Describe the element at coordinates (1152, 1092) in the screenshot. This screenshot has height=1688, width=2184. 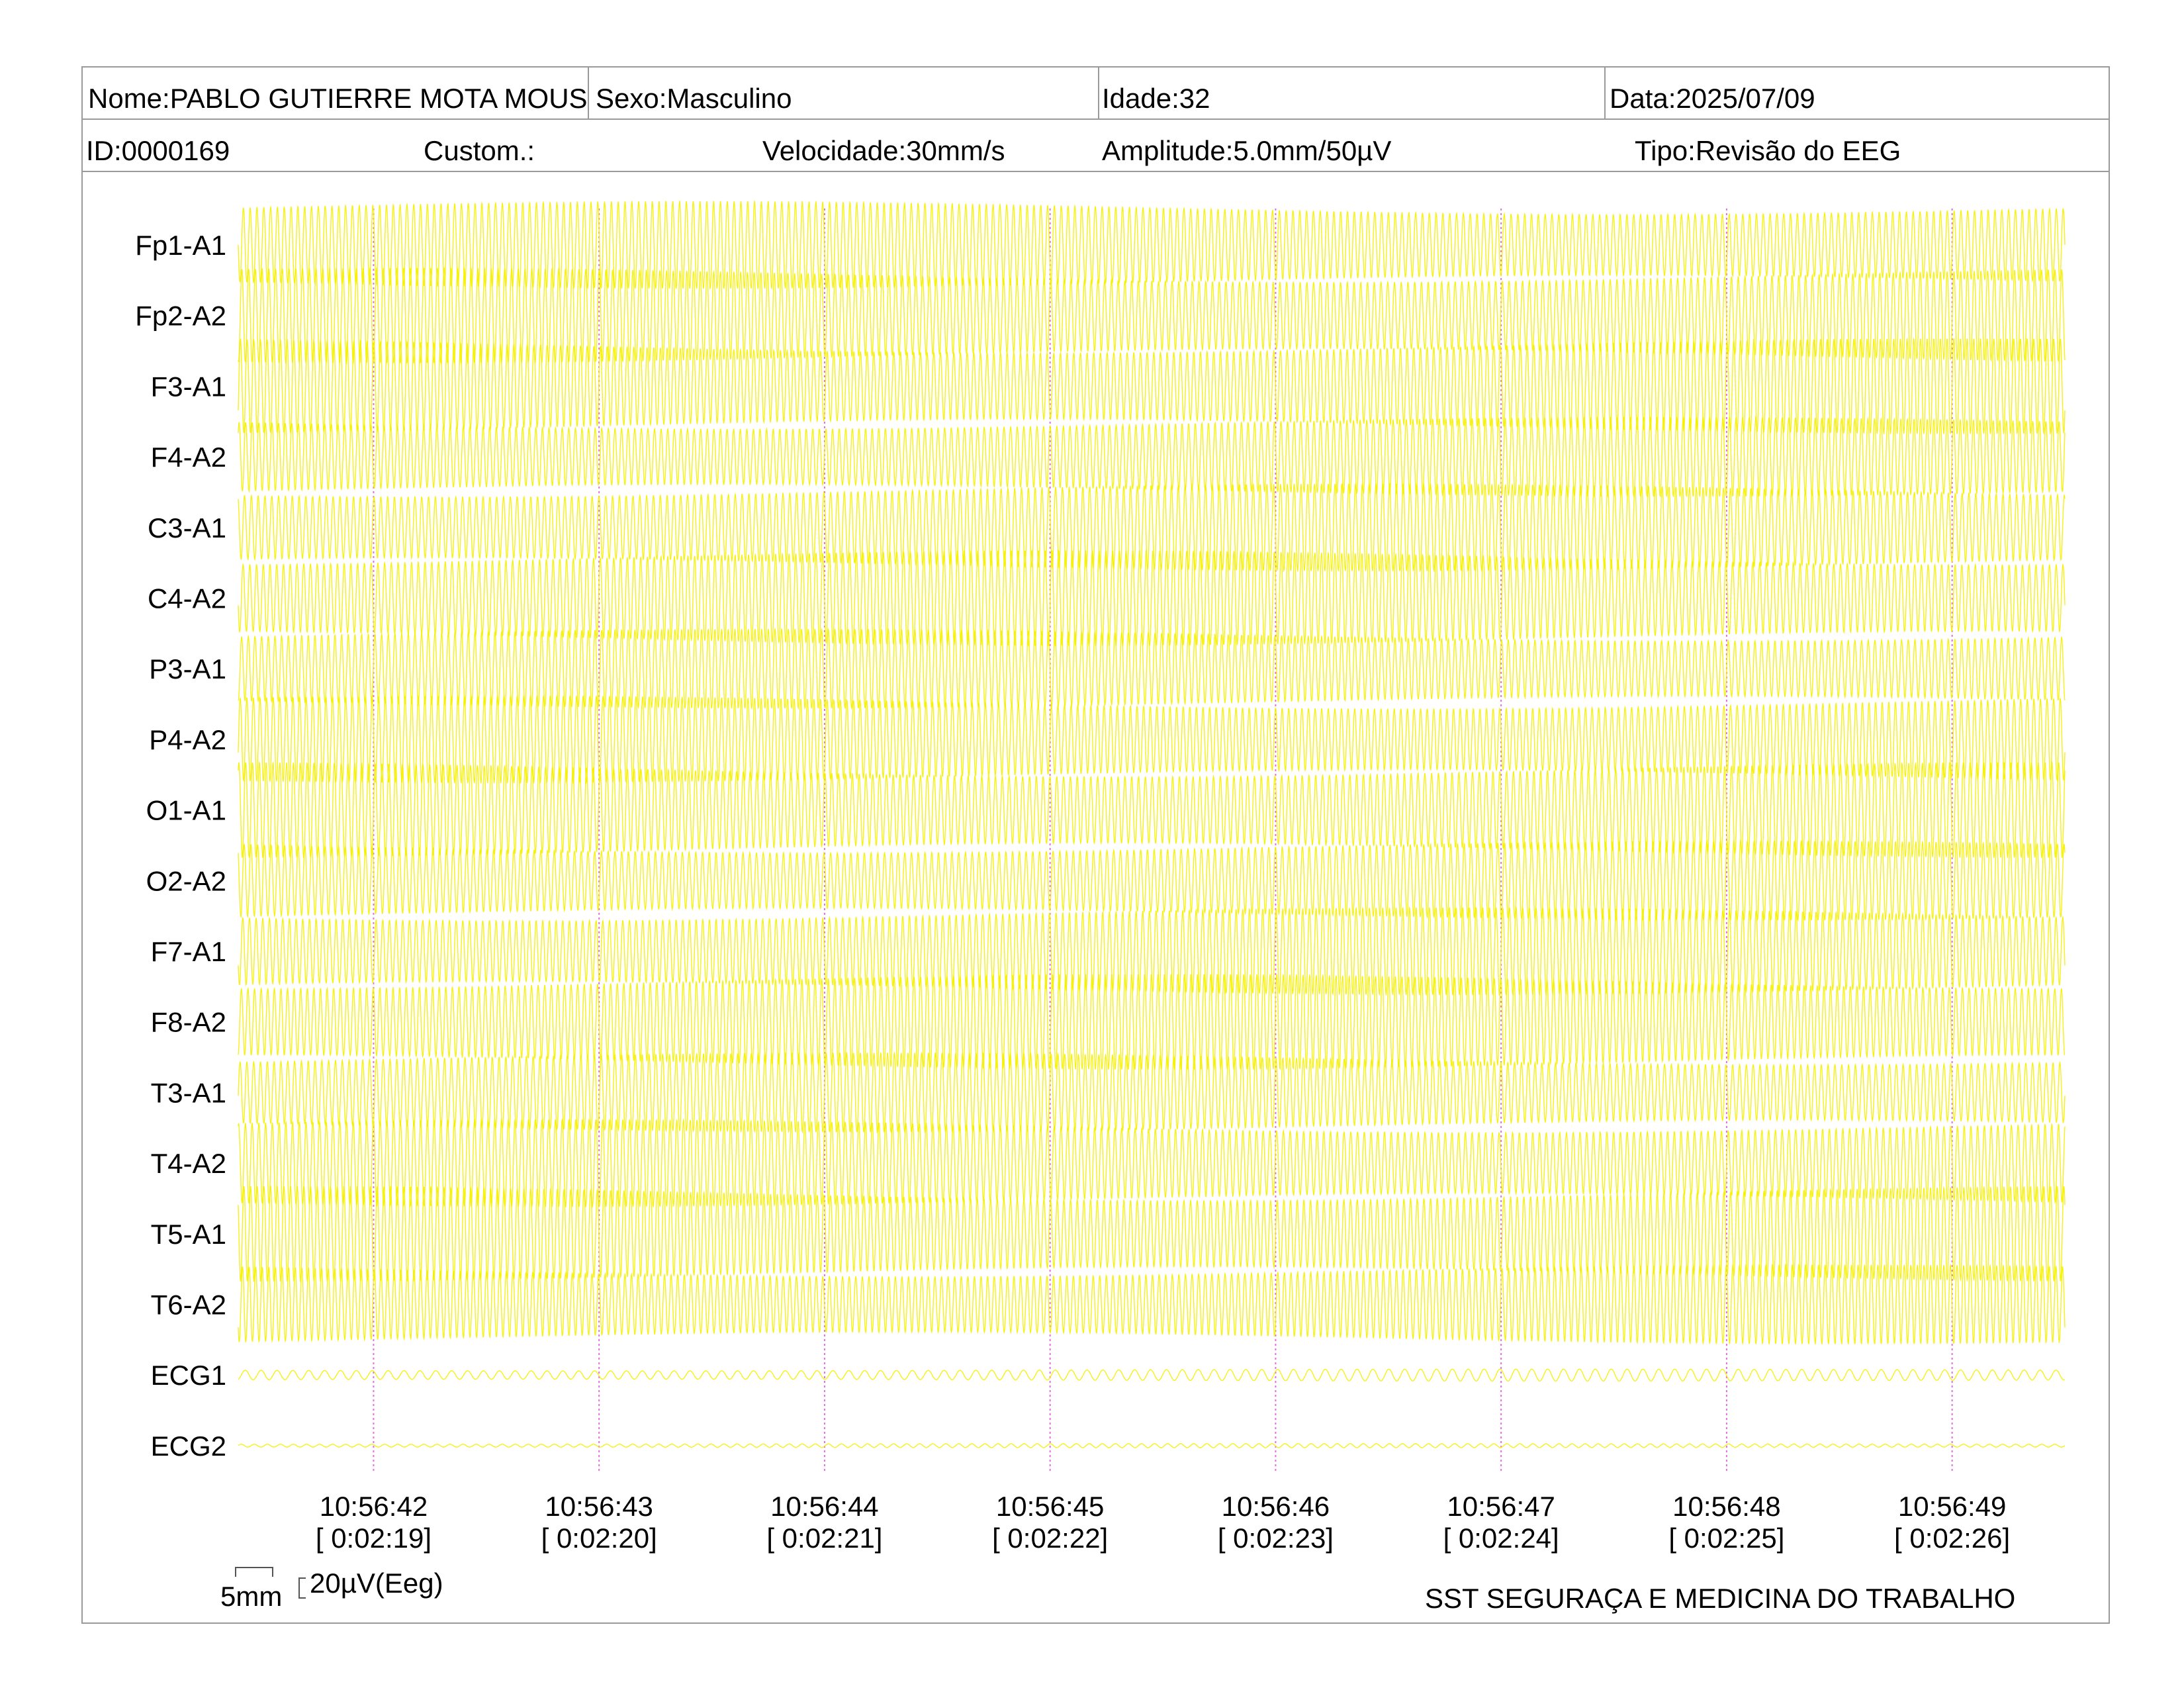
I see `trace-t3-a1` at that location.